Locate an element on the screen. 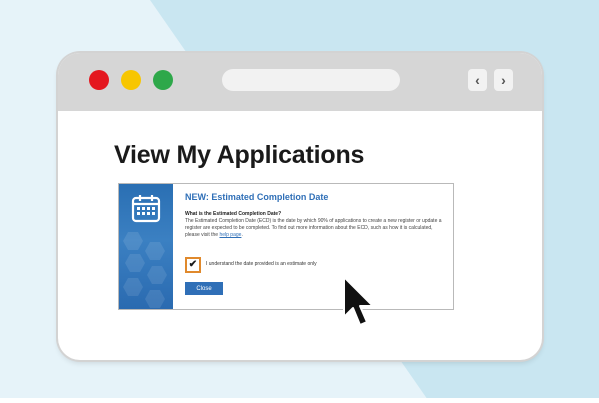 This screenshot has width=599, height=403. address-bar is located at coordinates (311, 80).